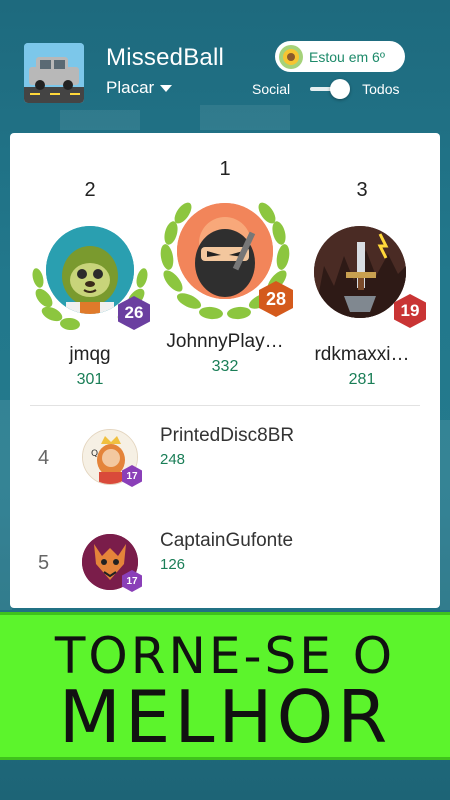 This screenshot has width=450, height=800. What do you see at coordinates (225, 169) in the screenshot?
I see `podium-rank: 1` at bounding box center [225, 169].